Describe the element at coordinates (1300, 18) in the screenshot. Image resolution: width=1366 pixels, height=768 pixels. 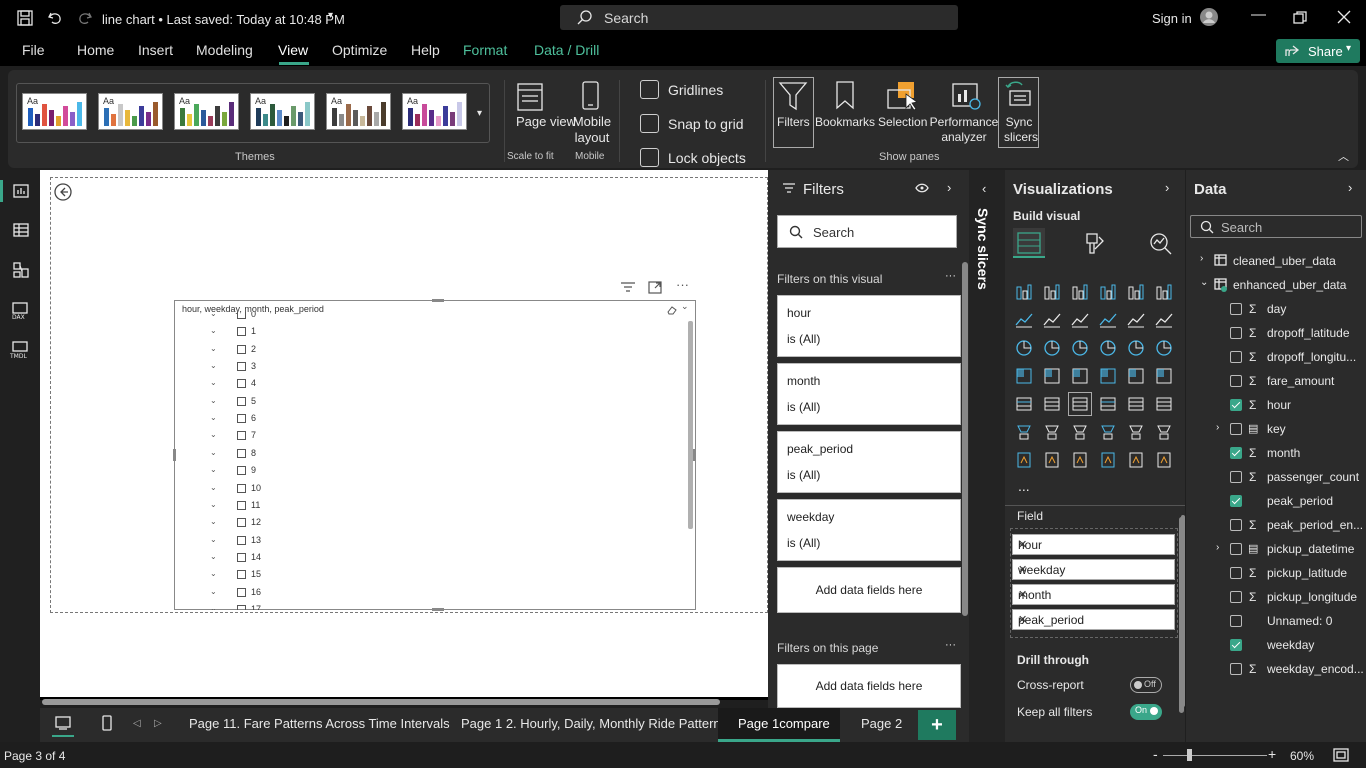
I see `restore-button` at that location.